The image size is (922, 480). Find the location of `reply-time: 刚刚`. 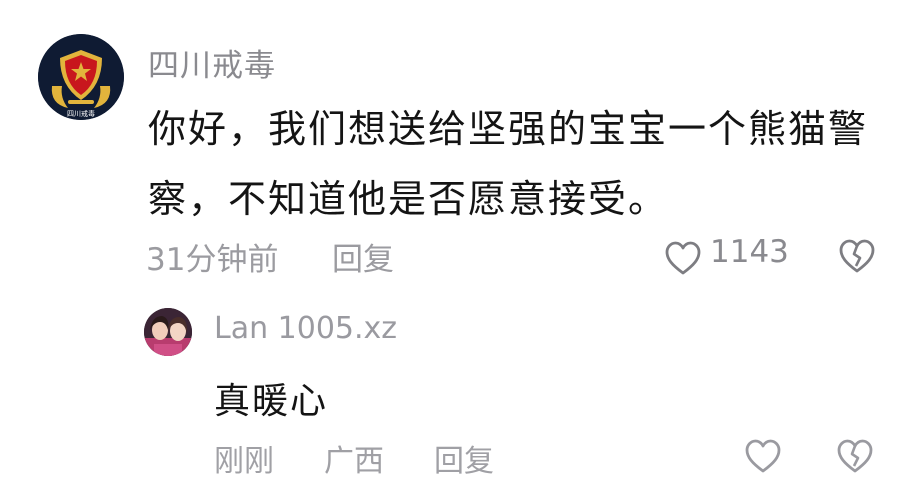

reply-time: 刚刚 is located at coordinates (244, 461).